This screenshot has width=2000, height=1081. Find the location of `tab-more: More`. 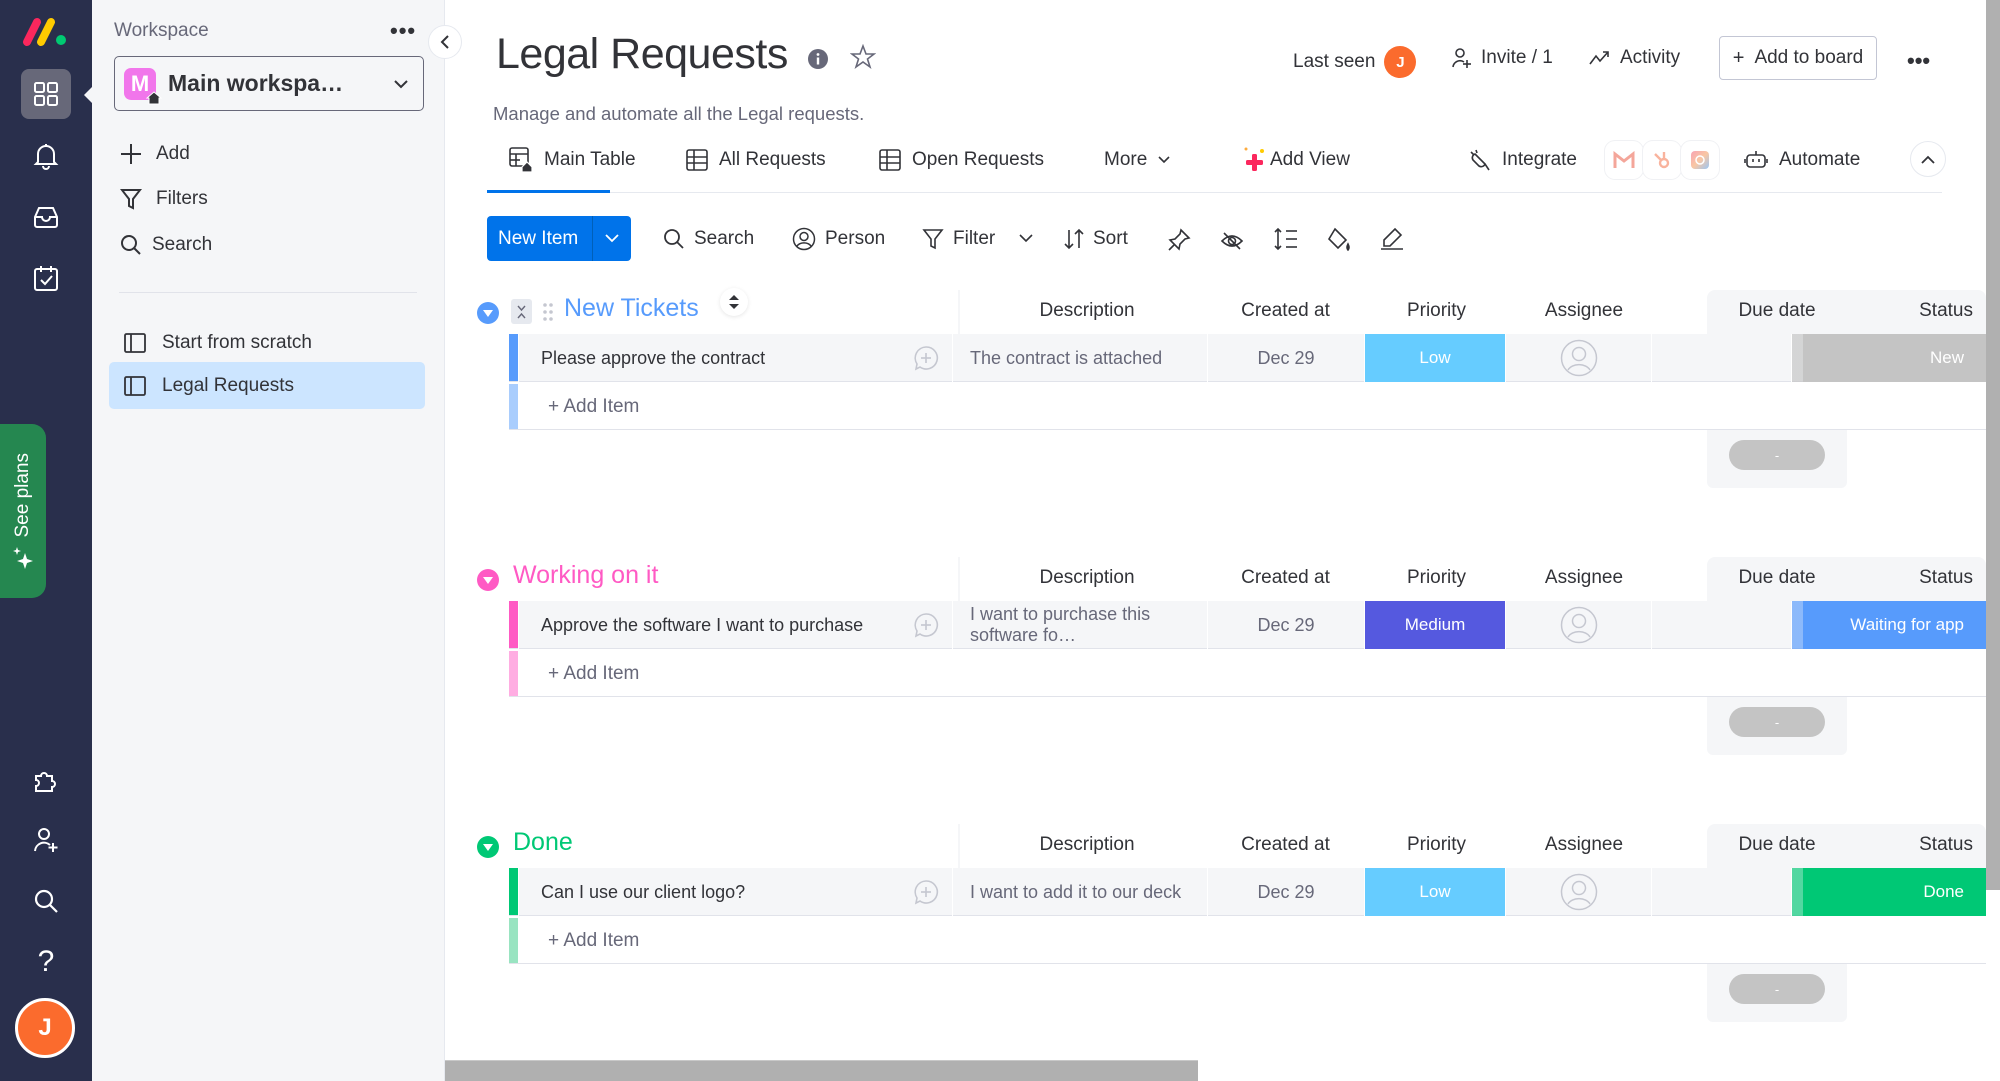

tab-more: More is located at coordinates (1137, 160).